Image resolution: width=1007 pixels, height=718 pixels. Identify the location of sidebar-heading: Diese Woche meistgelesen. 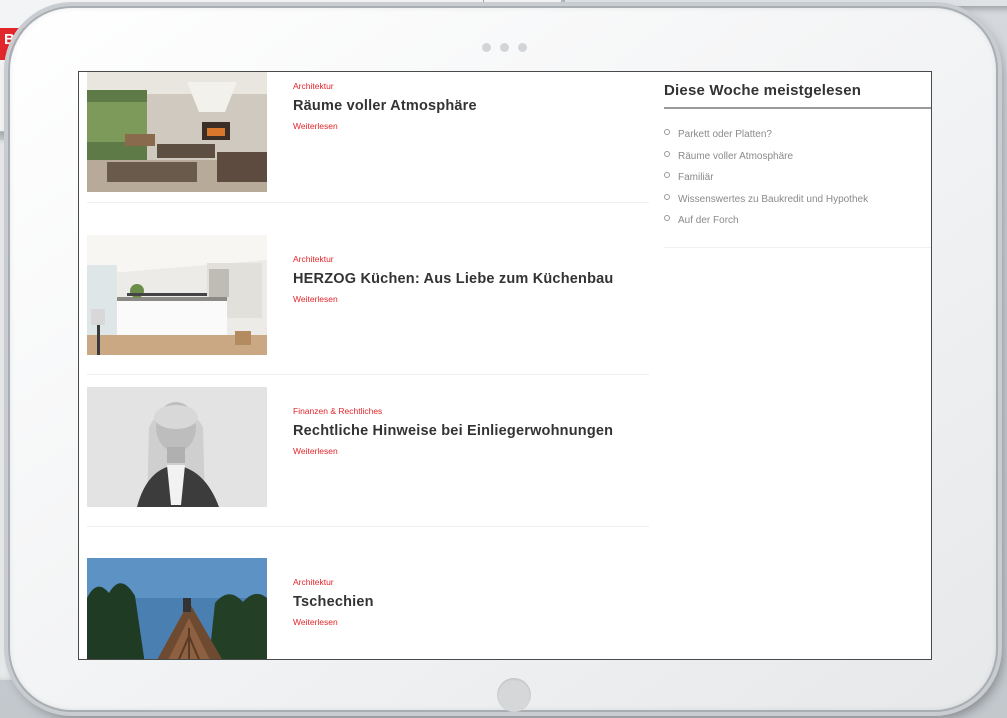
(797, 90).